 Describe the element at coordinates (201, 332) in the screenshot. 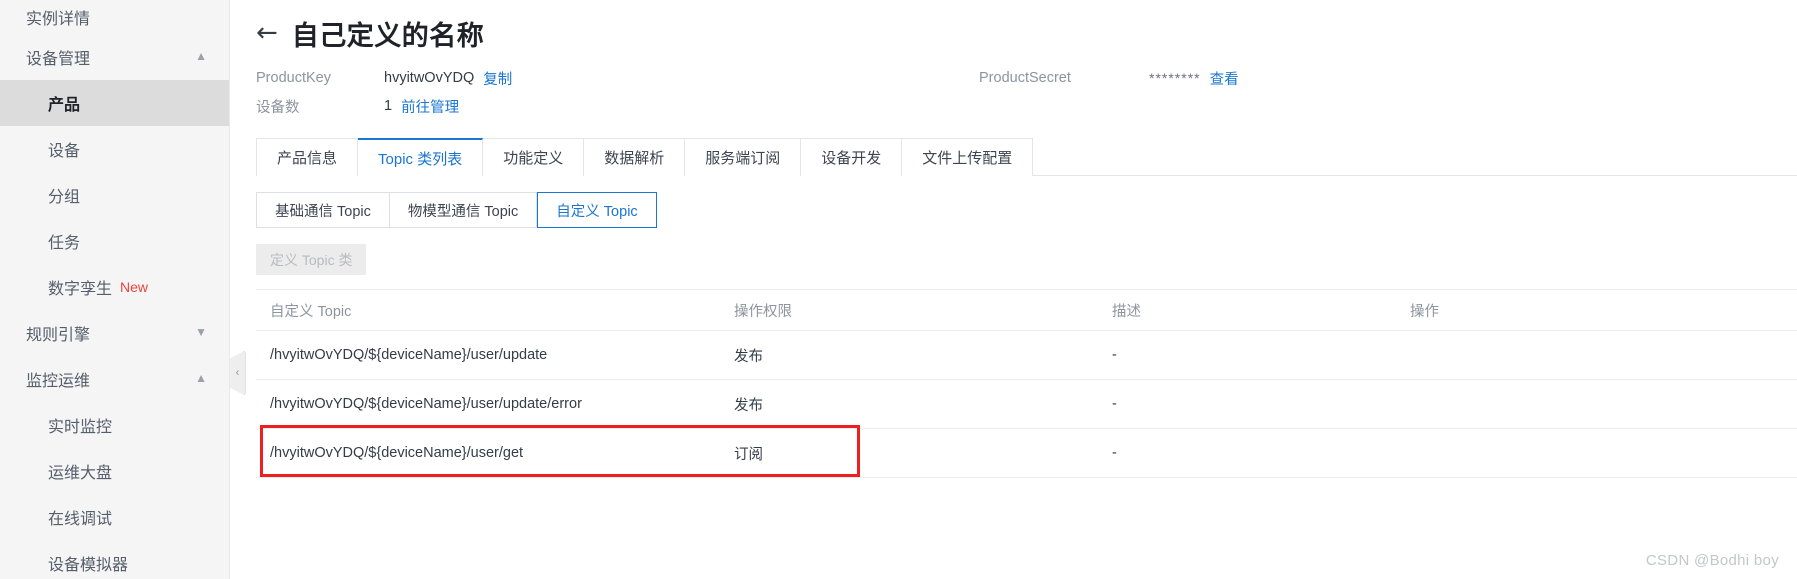

I see `chevron-down-icon: ▼` at that location.